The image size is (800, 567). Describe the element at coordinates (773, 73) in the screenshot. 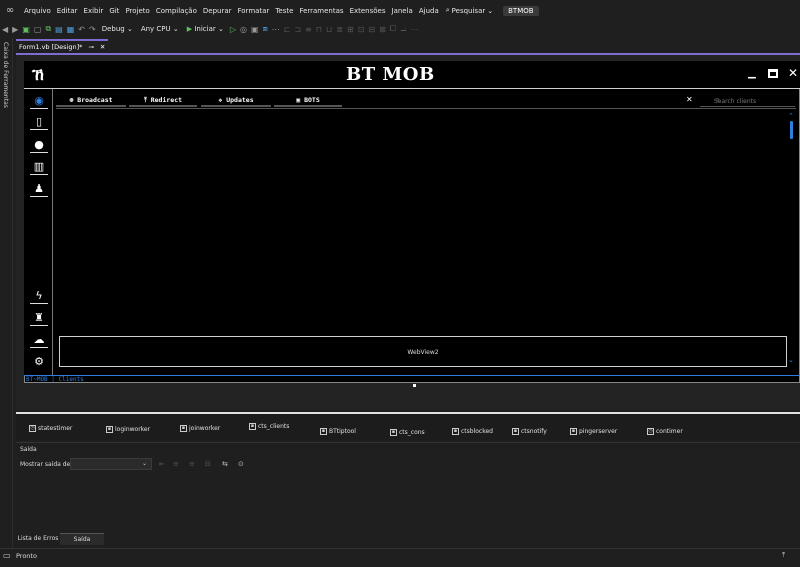

I see `maximize-icon` at that location.